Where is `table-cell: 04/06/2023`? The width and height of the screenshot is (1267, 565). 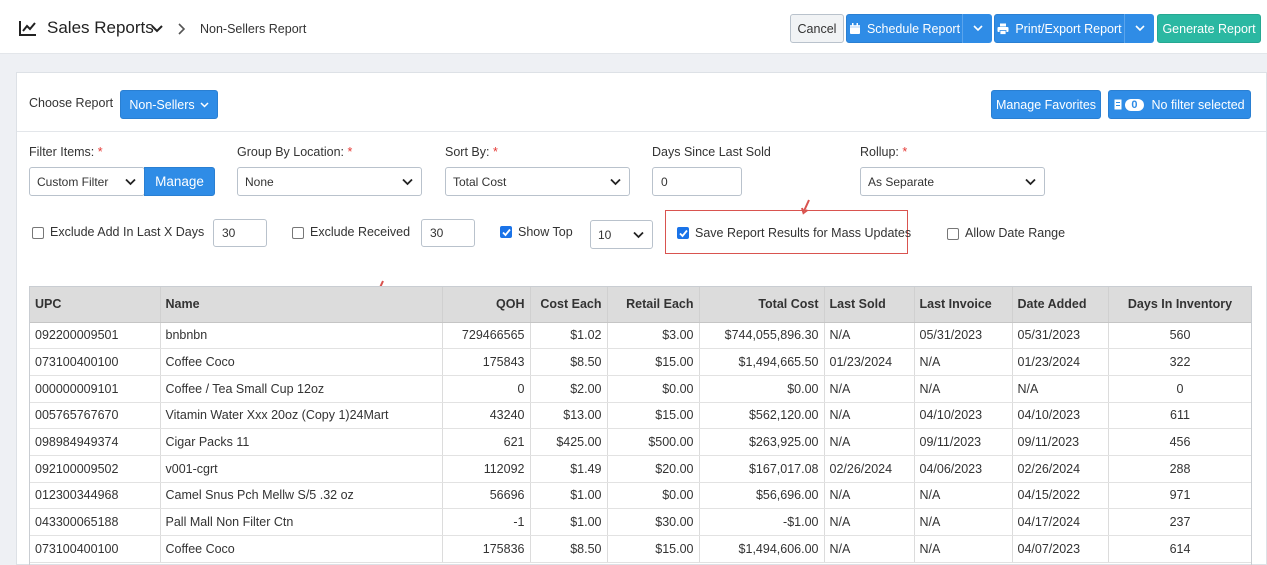 table-cell: 04/06/2023 is located at coordinates (963, 469).